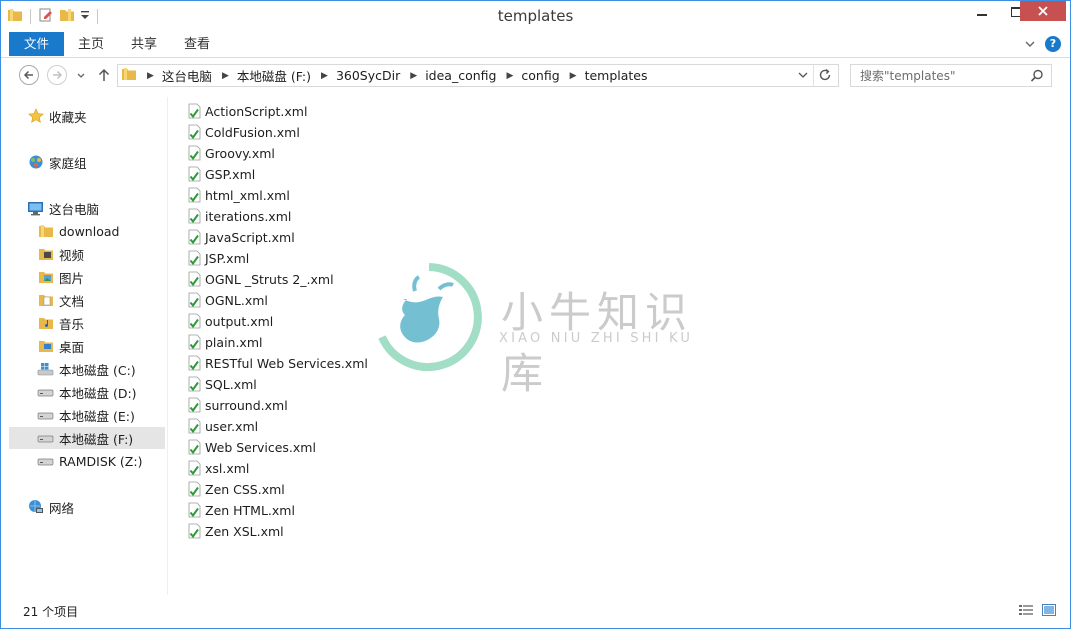  Describe the element at coordinates (187, 75) in the screenshot. I see `breadcrumb-item: 这台电脑` at that location.